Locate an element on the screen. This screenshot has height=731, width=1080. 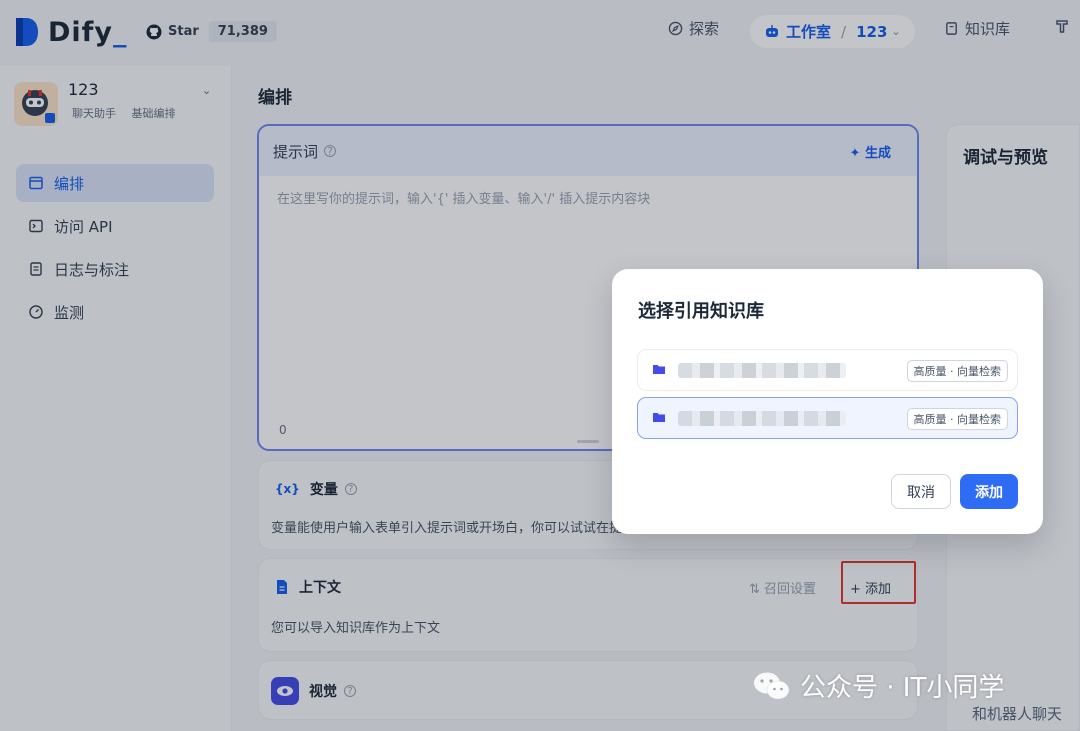
select-knowledge-modal: 选择引用知识库 高质量 · 向量检索 高质量 · 向量检索 取消 添加 is located at coordinates (827, 401).